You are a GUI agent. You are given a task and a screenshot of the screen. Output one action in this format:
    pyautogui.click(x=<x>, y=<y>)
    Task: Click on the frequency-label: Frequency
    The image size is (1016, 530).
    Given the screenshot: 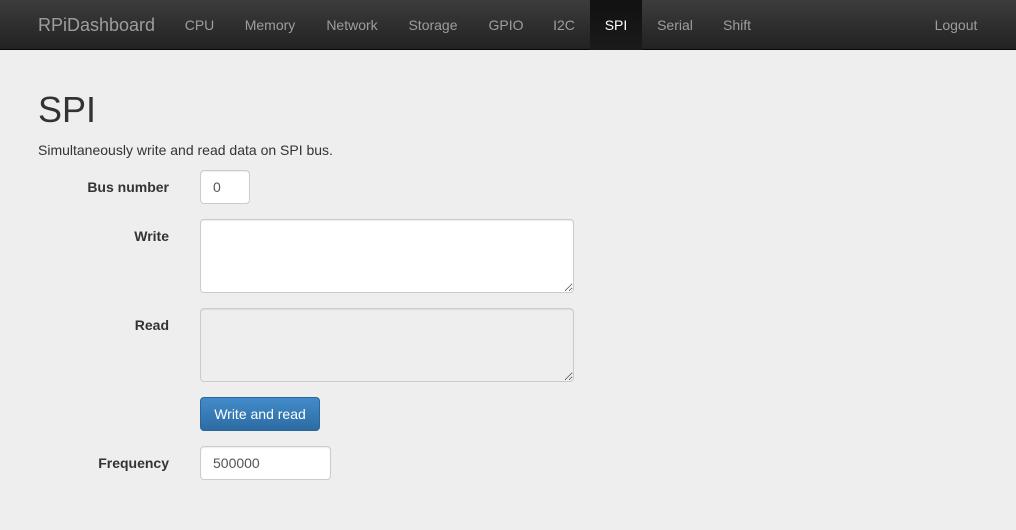 What is the action you would take?
    pyautogui.click(x=133, y=463)
    